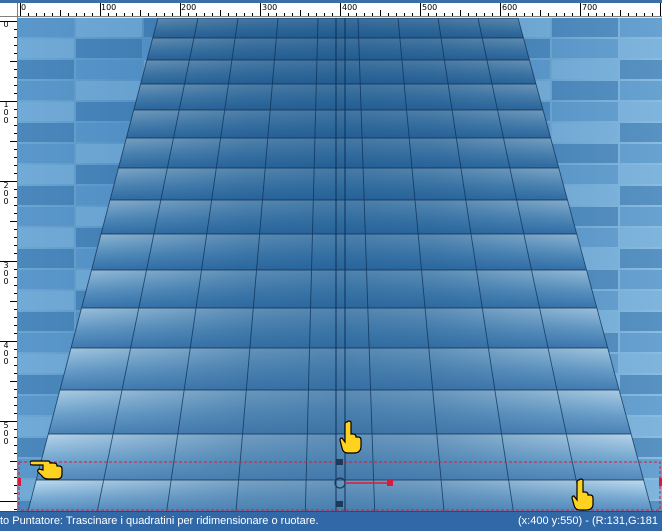  Describe the element at coordinates (9, 10) in the screenshot. I see `ruler-corner` at that location.